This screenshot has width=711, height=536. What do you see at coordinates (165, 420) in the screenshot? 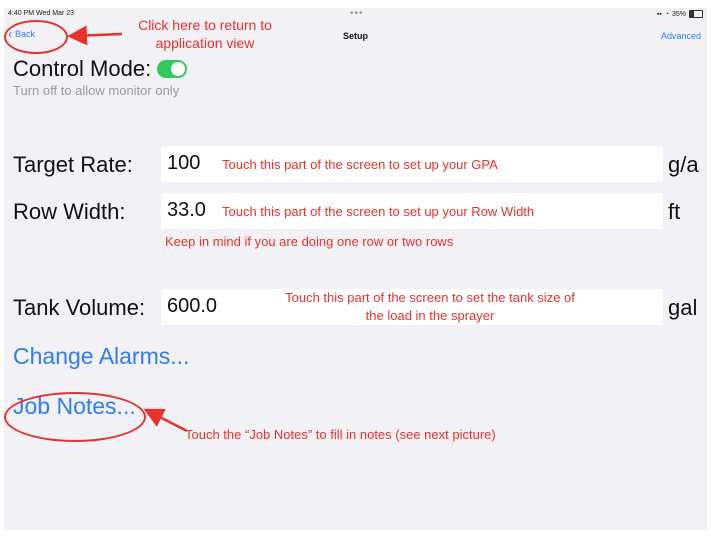
I see `job-notes-arrow` at bounding box center [165, 420].